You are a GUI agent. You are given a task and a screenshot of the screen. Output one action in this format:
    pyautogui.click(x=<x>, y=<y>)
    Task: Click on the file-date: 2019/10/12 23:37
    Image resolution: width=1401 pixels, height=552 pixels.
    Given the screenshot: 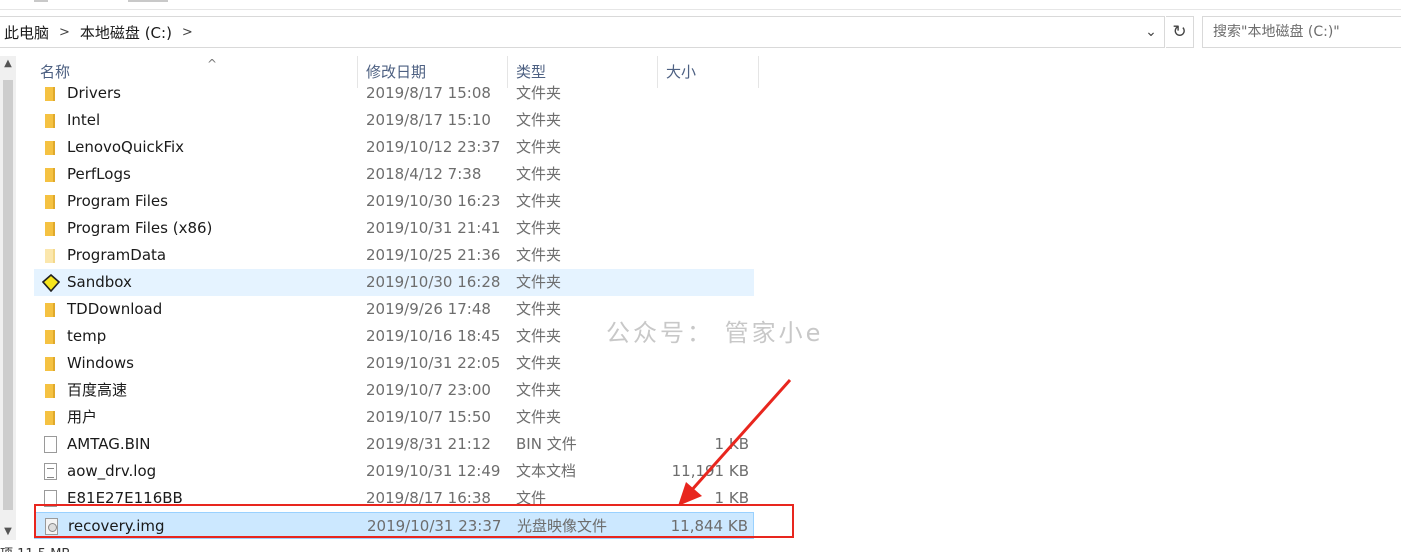 What is the action you would take?
    pyautogui.click(x=433, y=147)
    